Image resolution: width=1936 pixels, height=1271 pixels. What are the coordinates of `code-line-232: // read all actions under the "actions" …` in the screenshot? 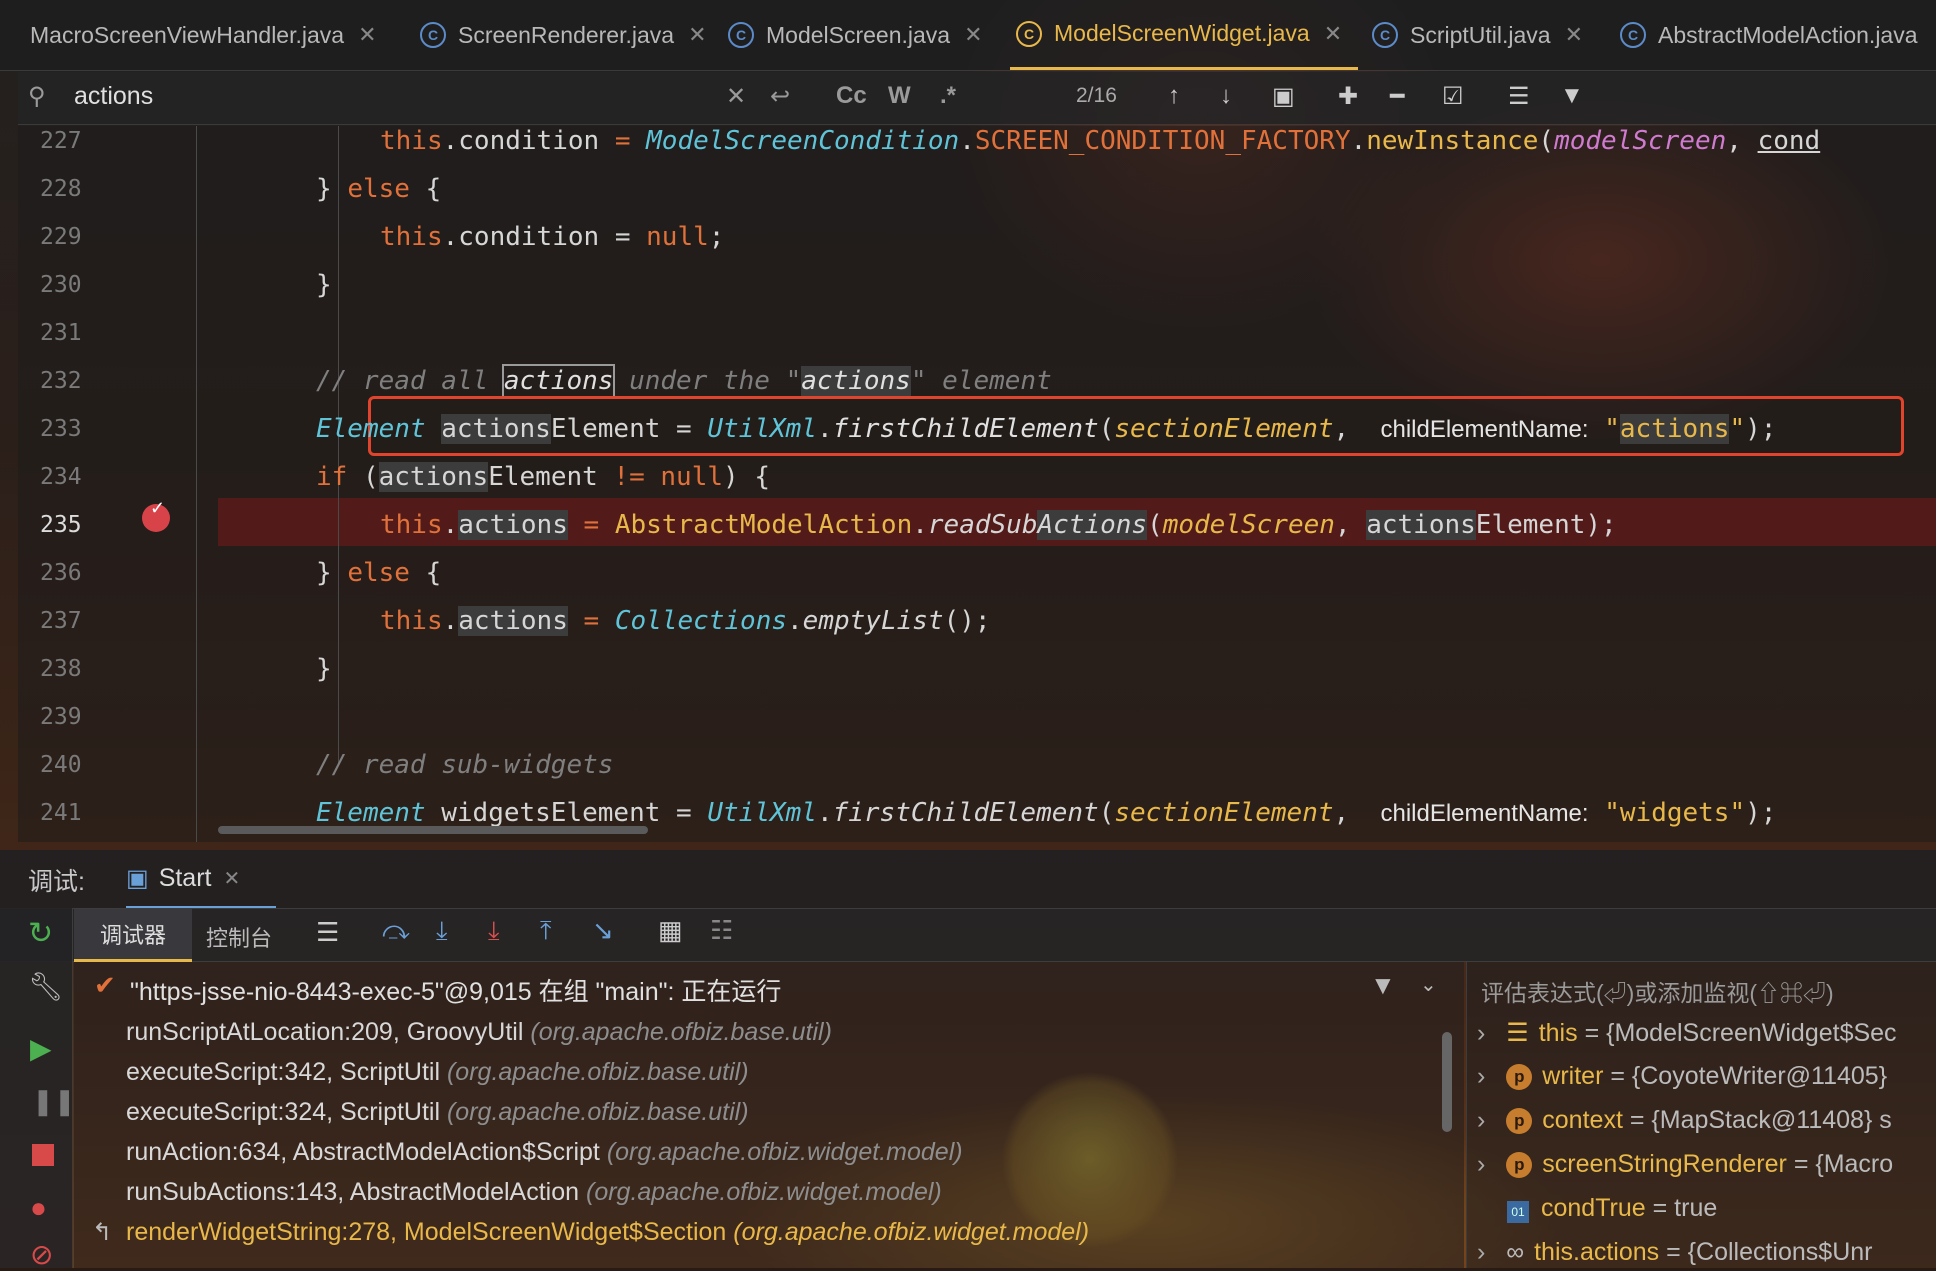 It's located at (684, 381).